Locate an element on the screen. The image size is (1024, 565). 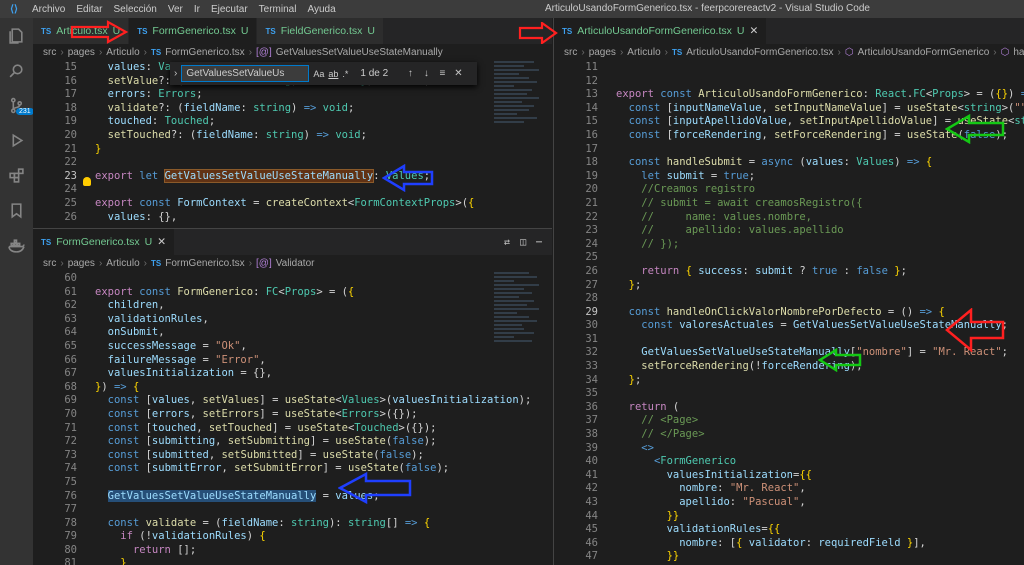
find-input: GetValuesSetValueUs is located at coordinates (245, 73).